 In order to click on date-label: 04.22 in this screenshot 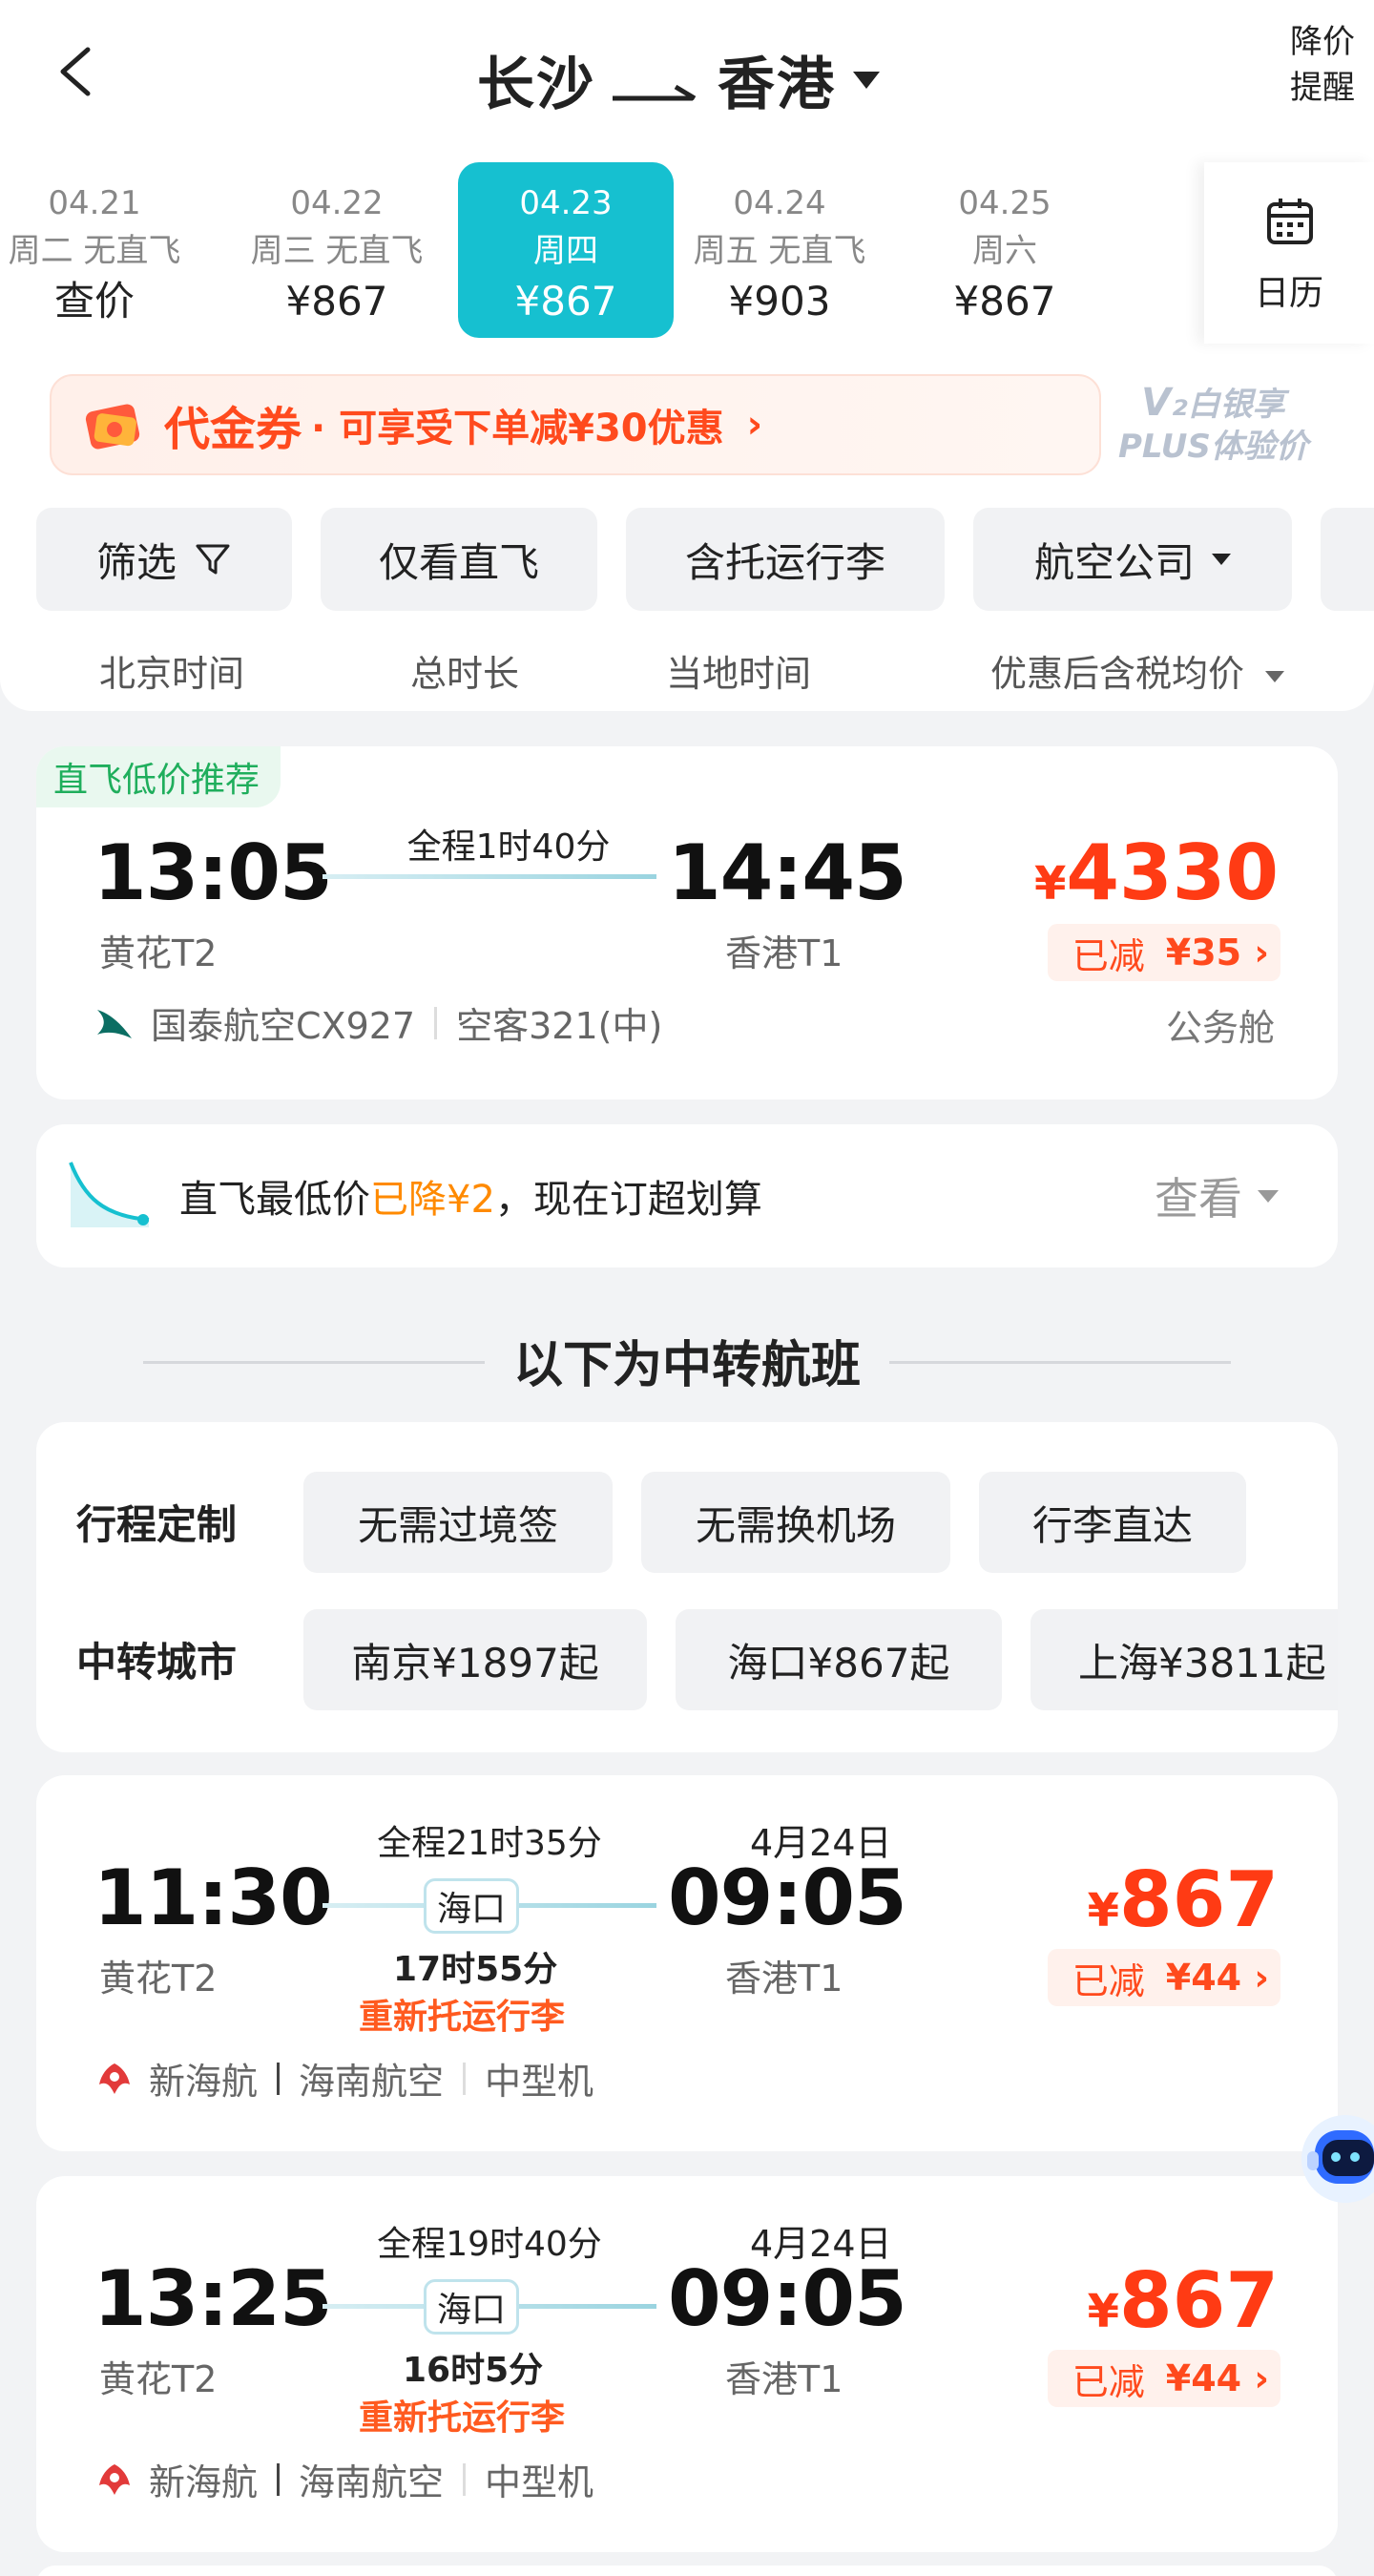, I will do `click(337, 203)`.